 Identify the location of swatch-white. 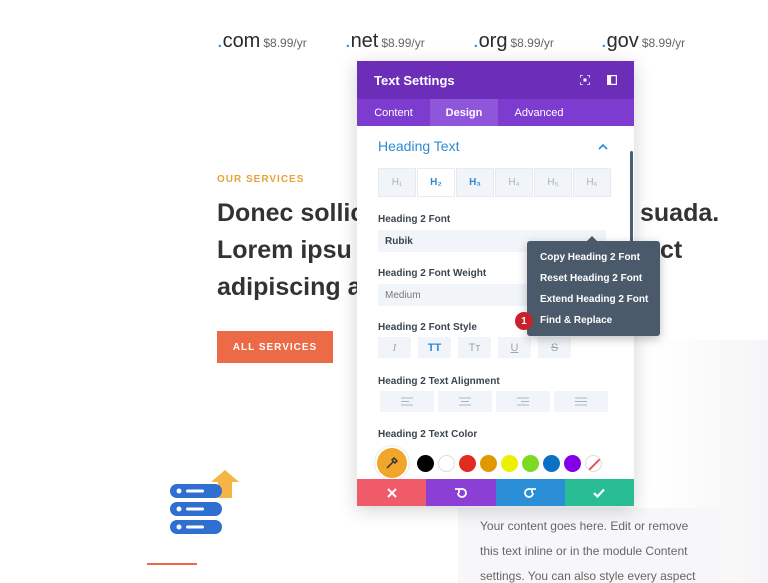
(446, 463).